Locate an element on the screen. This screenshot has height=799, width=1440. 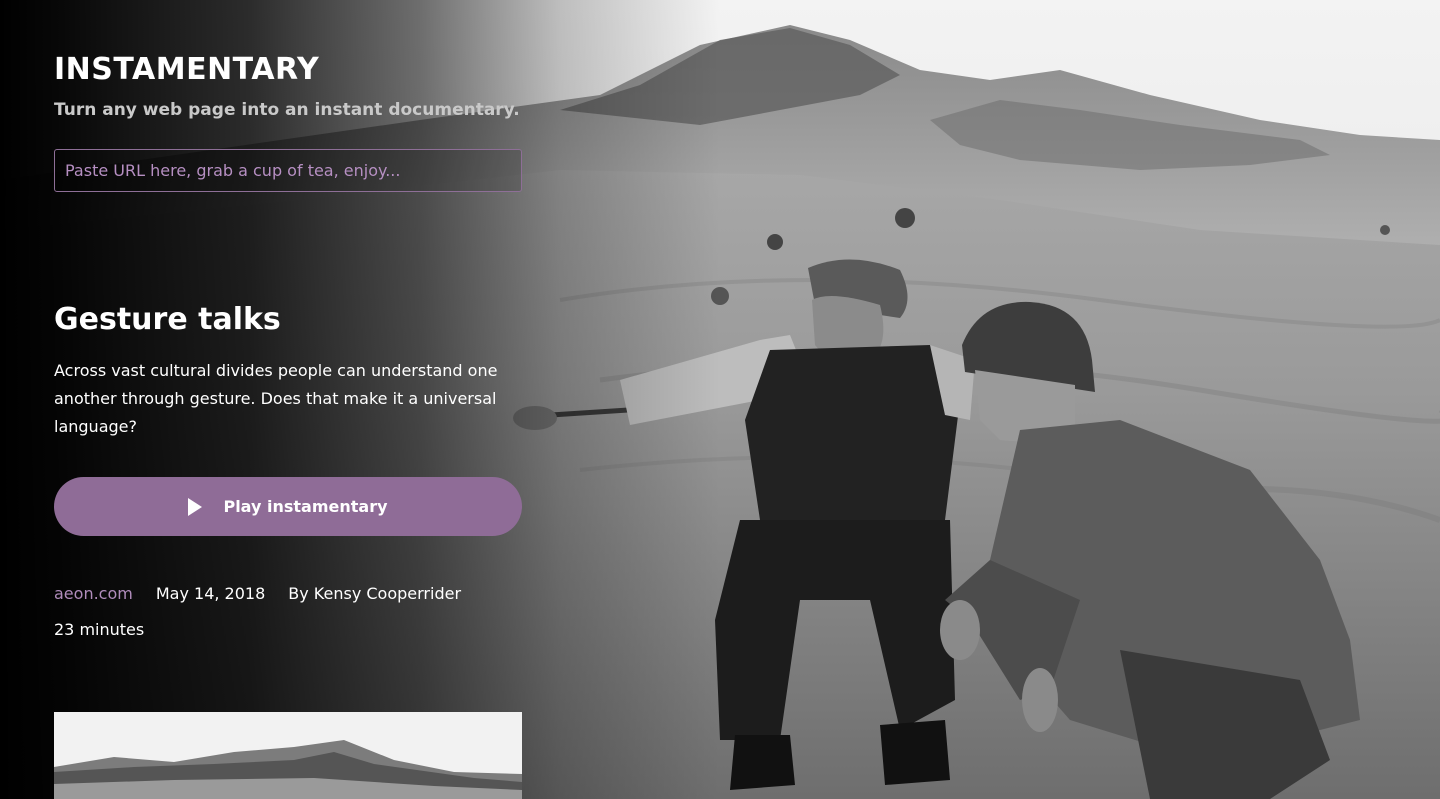
play-instamentary-button: Play instamentary is located at coordinates (288, 506).